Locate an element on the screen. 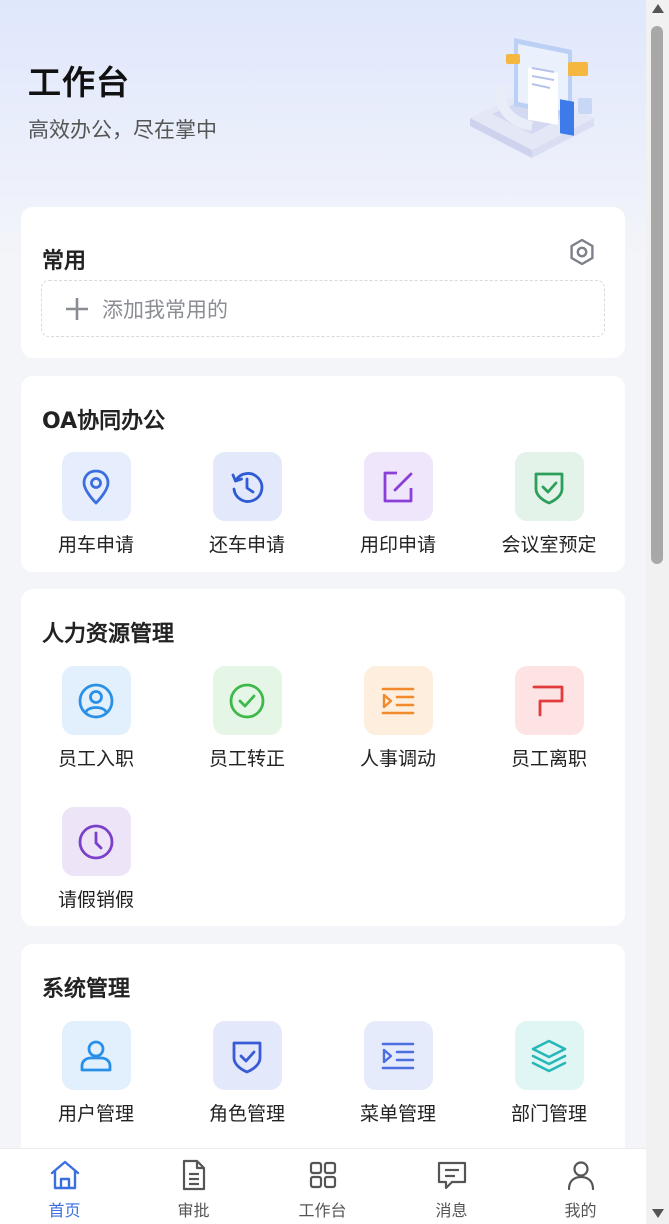 The height and width of the screenshot is (1224, 669). app-item-car-request: 用车申请 is located at coordinates (96, 504).